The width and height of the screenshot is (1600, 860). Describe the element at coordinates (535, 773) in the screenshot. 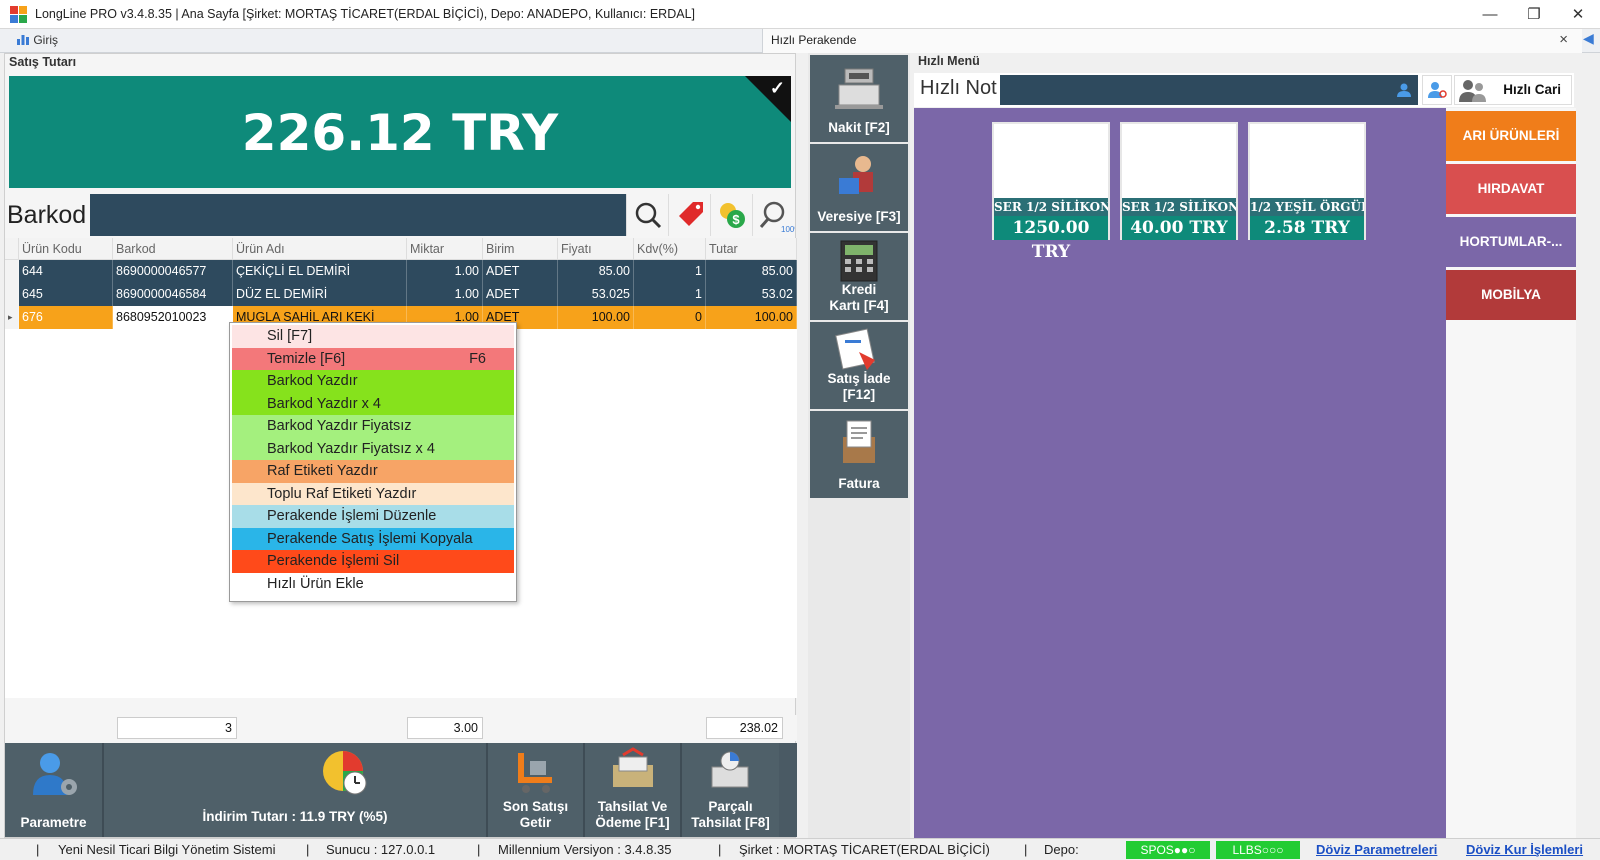

I see `cart-history-icon` at that location.